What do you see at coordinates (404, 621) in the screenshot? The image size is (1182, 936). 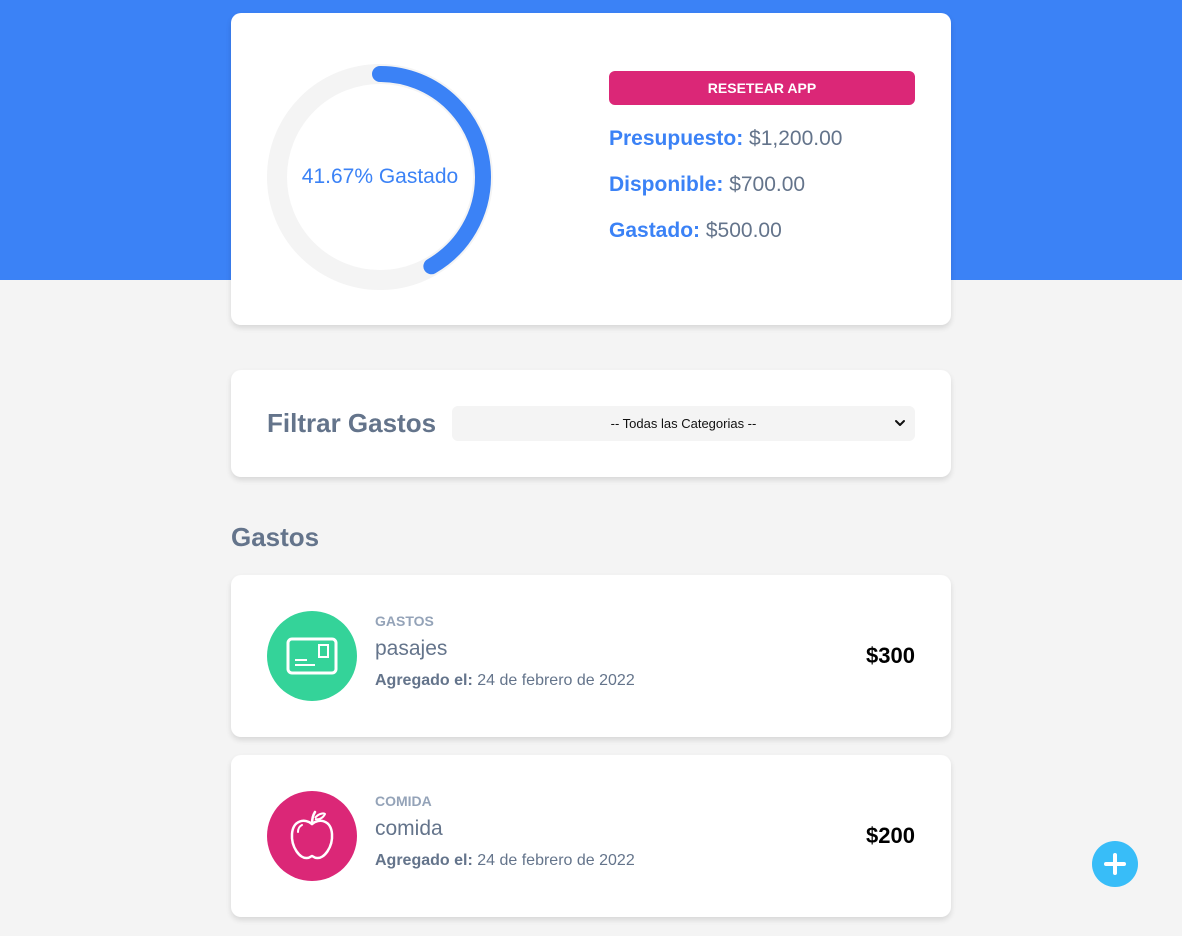 I see `expense-category: GASTOS` at bounding box center [404, 621].